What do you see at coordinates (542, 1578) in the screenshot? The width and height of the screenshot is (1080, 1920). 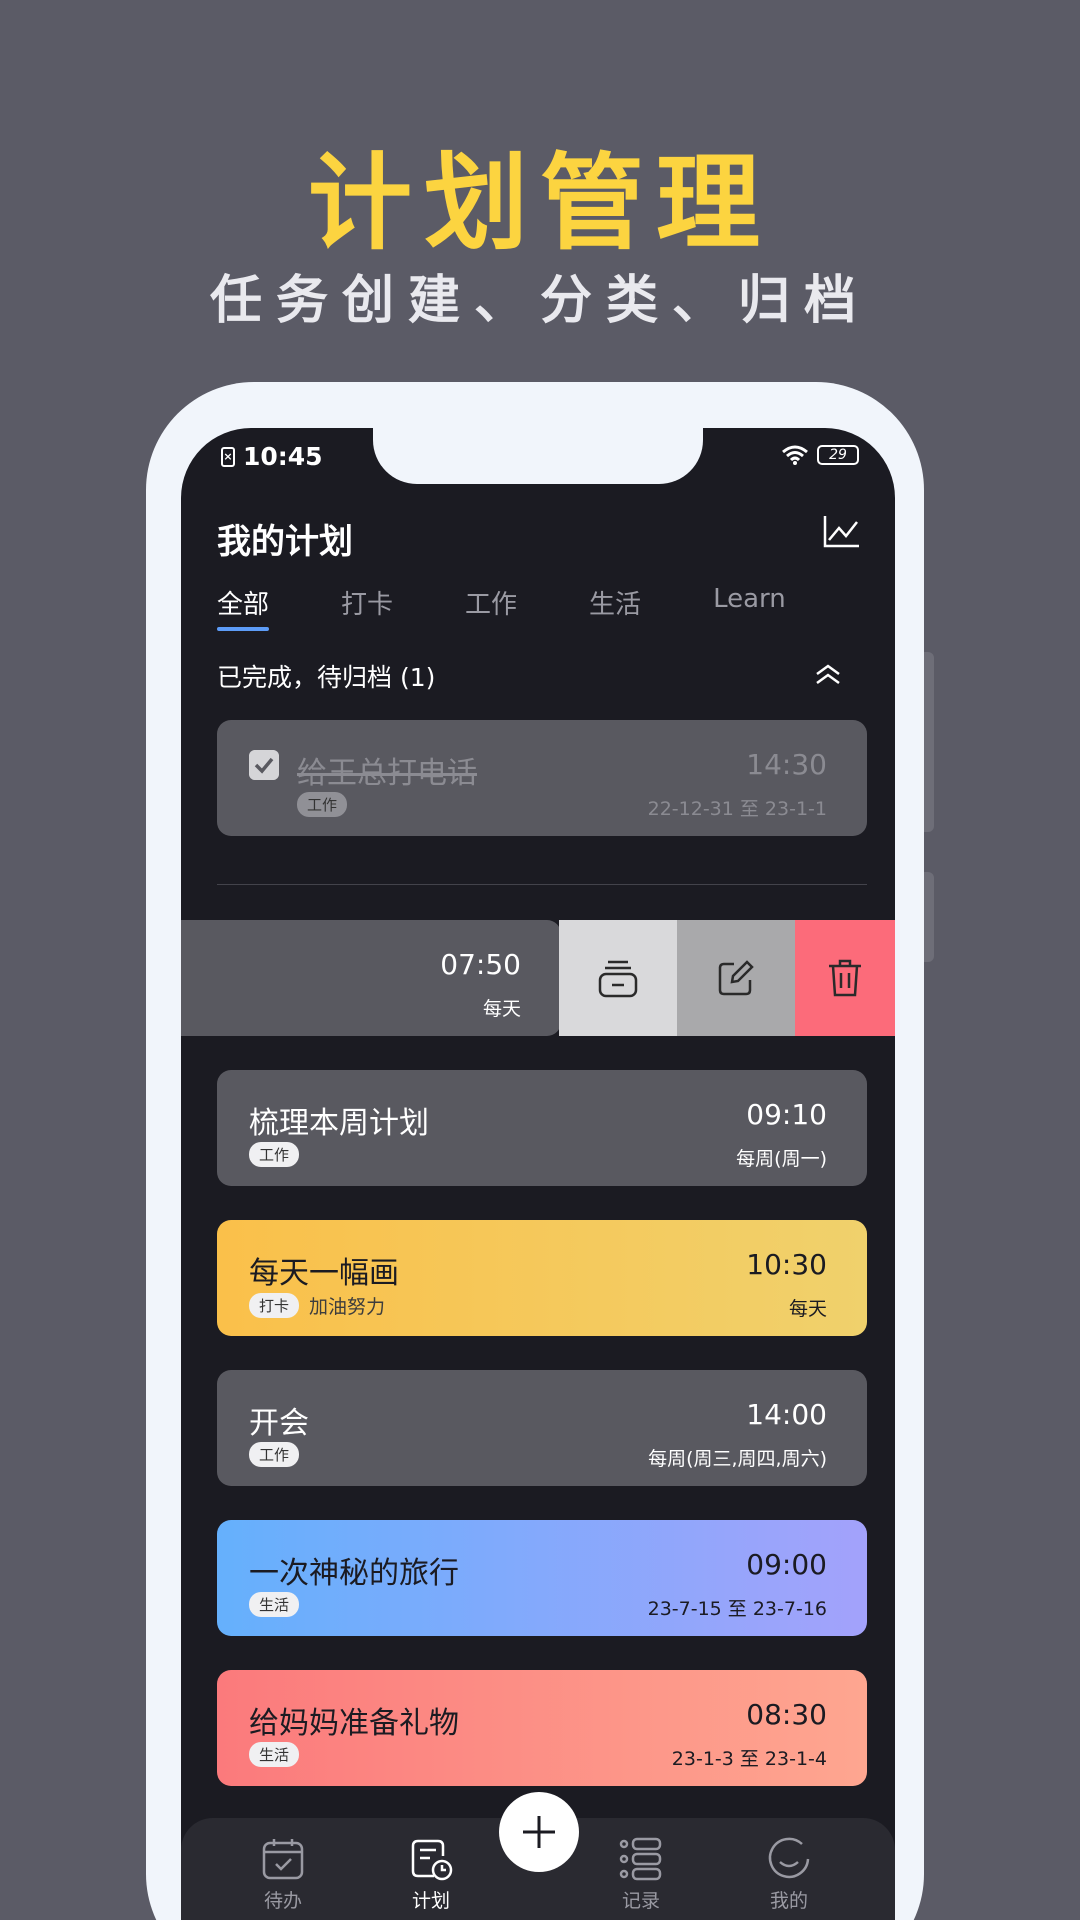 I see `plan-card: 一次神秘的旅行 09:00 生活 23-7-15 至 23-7-16` at bounding box center [542, 1578].